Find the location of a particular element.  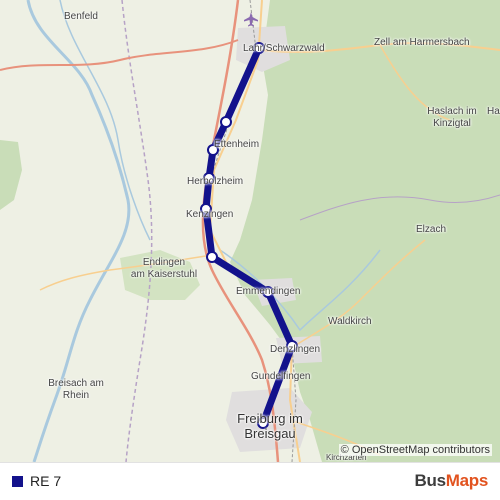

airplane-icon is located at coordinates (251, 19).